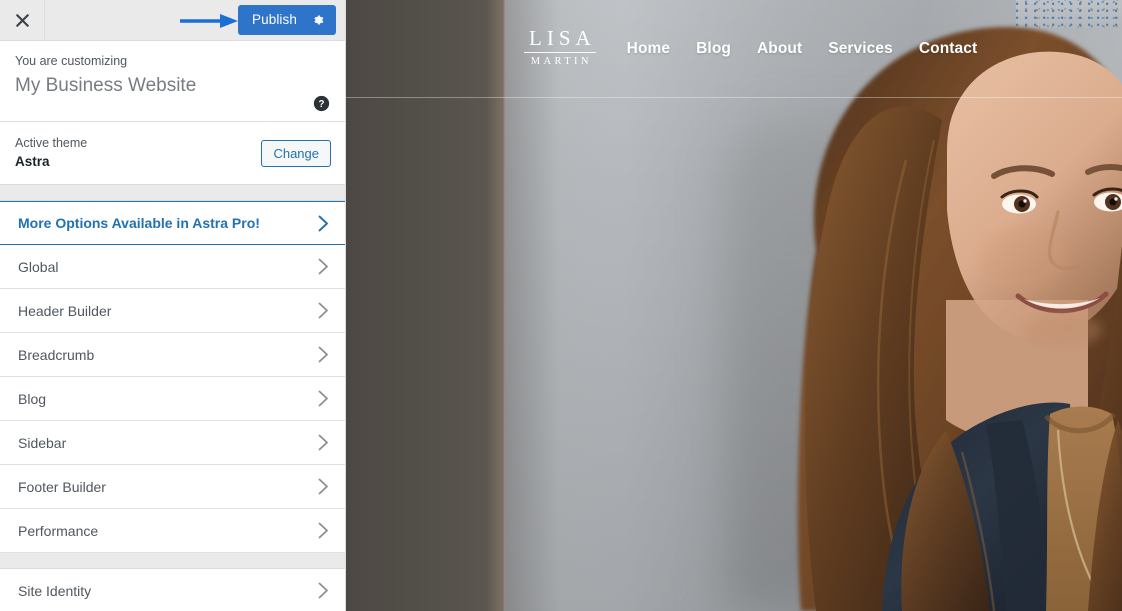  Describe the element at coordinates (172, 311) in the screenshot. I see `panel-item-header-builder: Header Builder` at that location.